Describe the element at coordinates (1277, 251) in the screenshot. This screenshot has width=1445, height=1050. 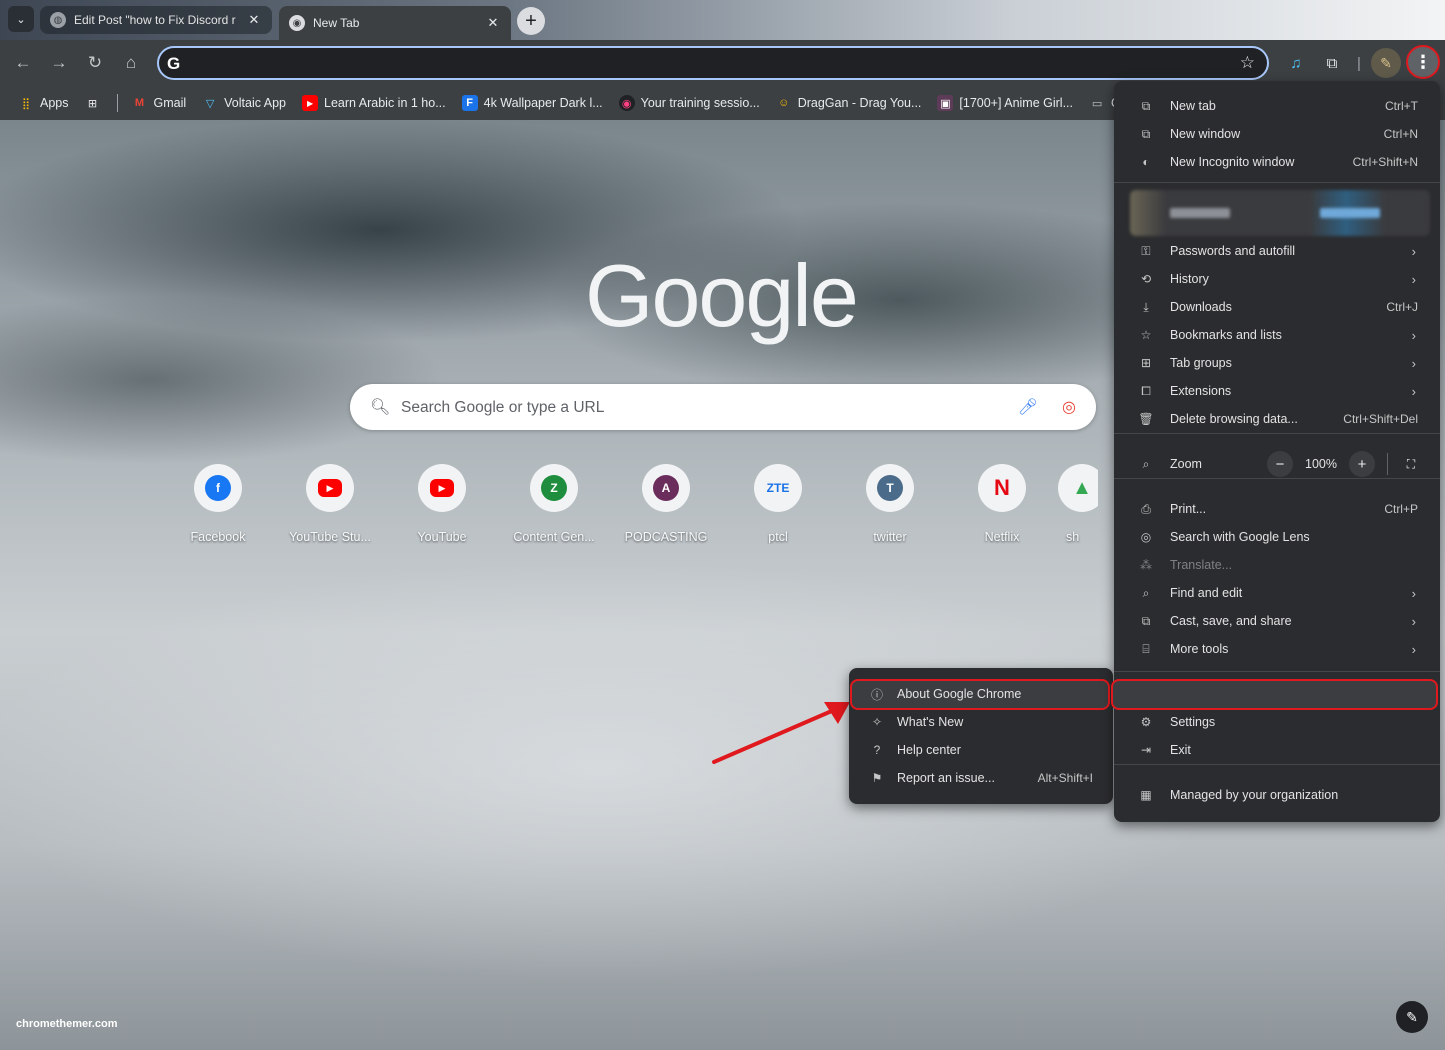
I see `menu-item-passwords-and-autofill: ⚿ Passwords and autofill ›` at that location.